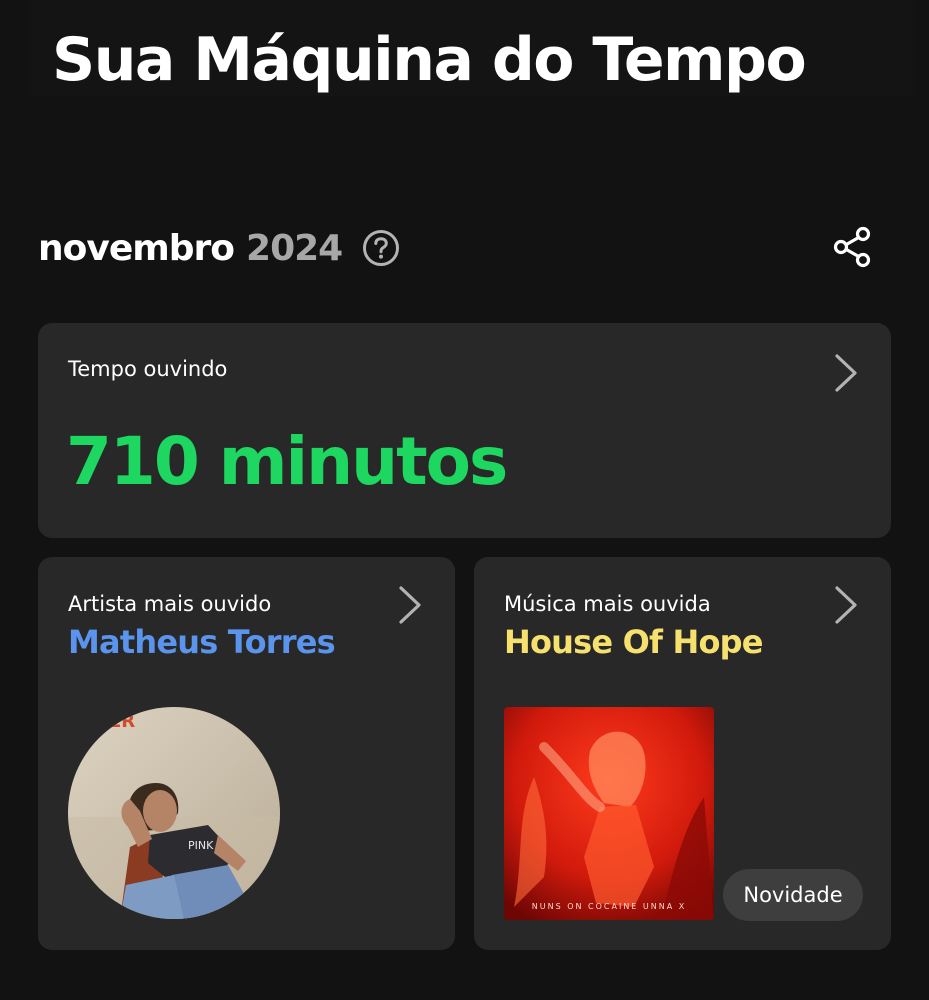 This screenshot has height=1000, width=929. What do you see at coordinates (429, 60) in the screenshot?
I see `page-title: Sua Máquina do Tempo` at bounding box center [429, 60].